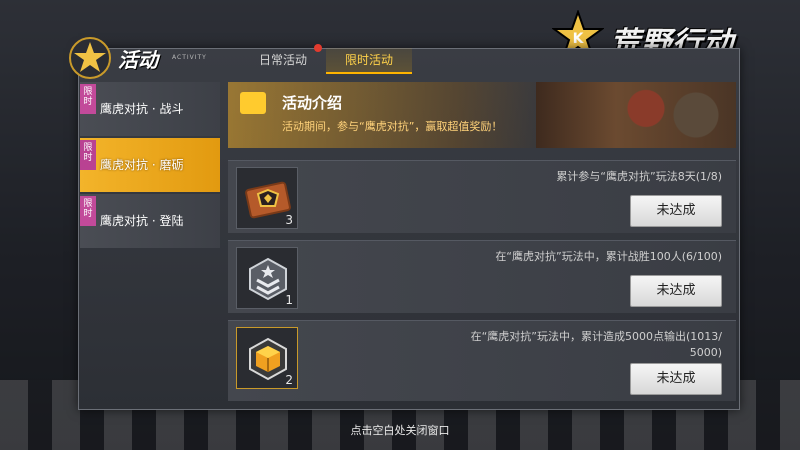 This screenshot has width=800, height=450. I want to click on reward-slot: 1, so click(267, 278).